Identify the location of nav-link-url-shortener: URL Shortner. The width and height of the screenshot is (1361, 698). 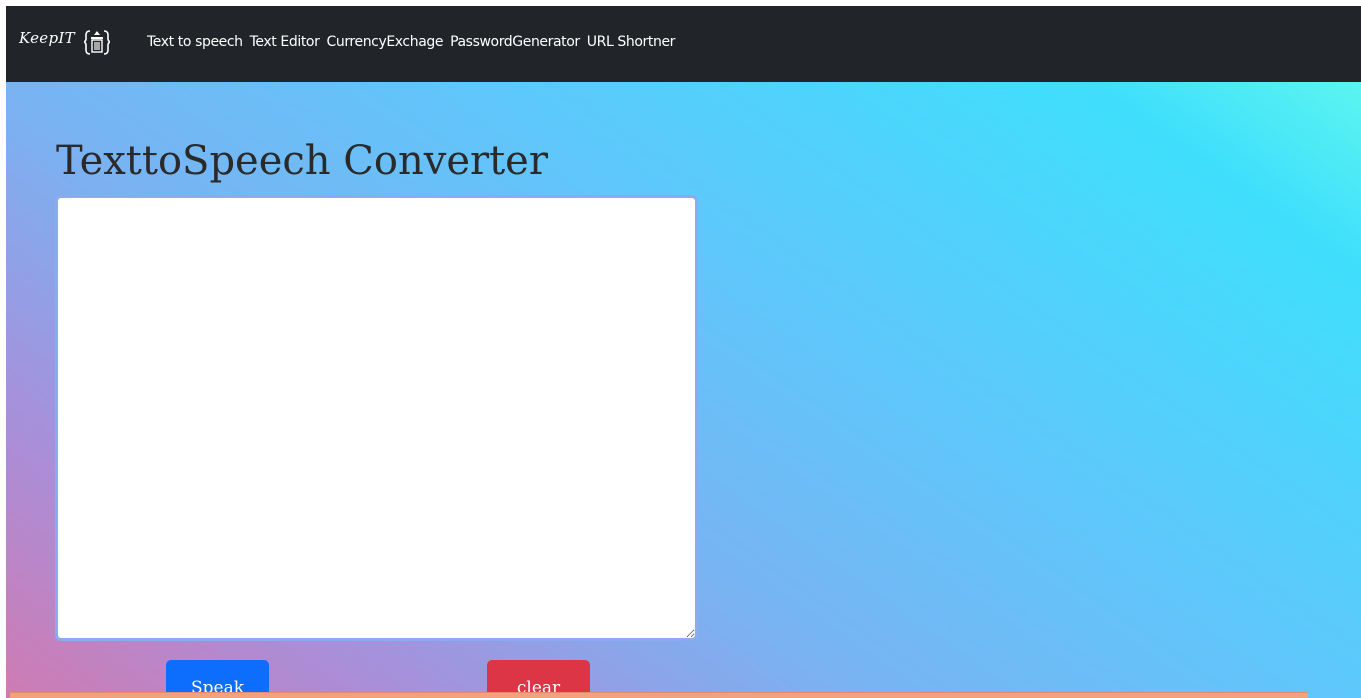
(631, 42).